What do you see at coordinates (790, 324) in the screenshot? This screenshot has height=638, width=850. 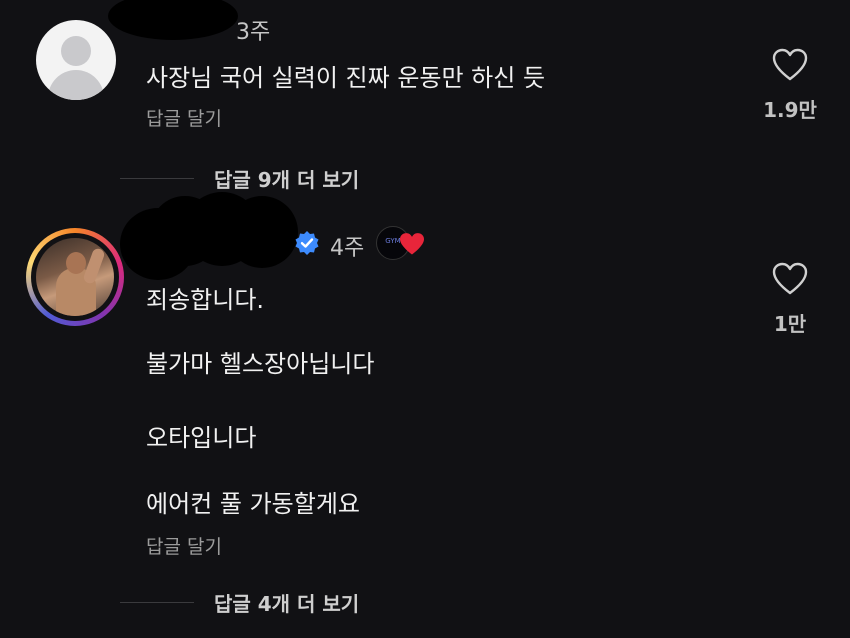 I see `like-count: 1만` at bounding box center [790, 324].